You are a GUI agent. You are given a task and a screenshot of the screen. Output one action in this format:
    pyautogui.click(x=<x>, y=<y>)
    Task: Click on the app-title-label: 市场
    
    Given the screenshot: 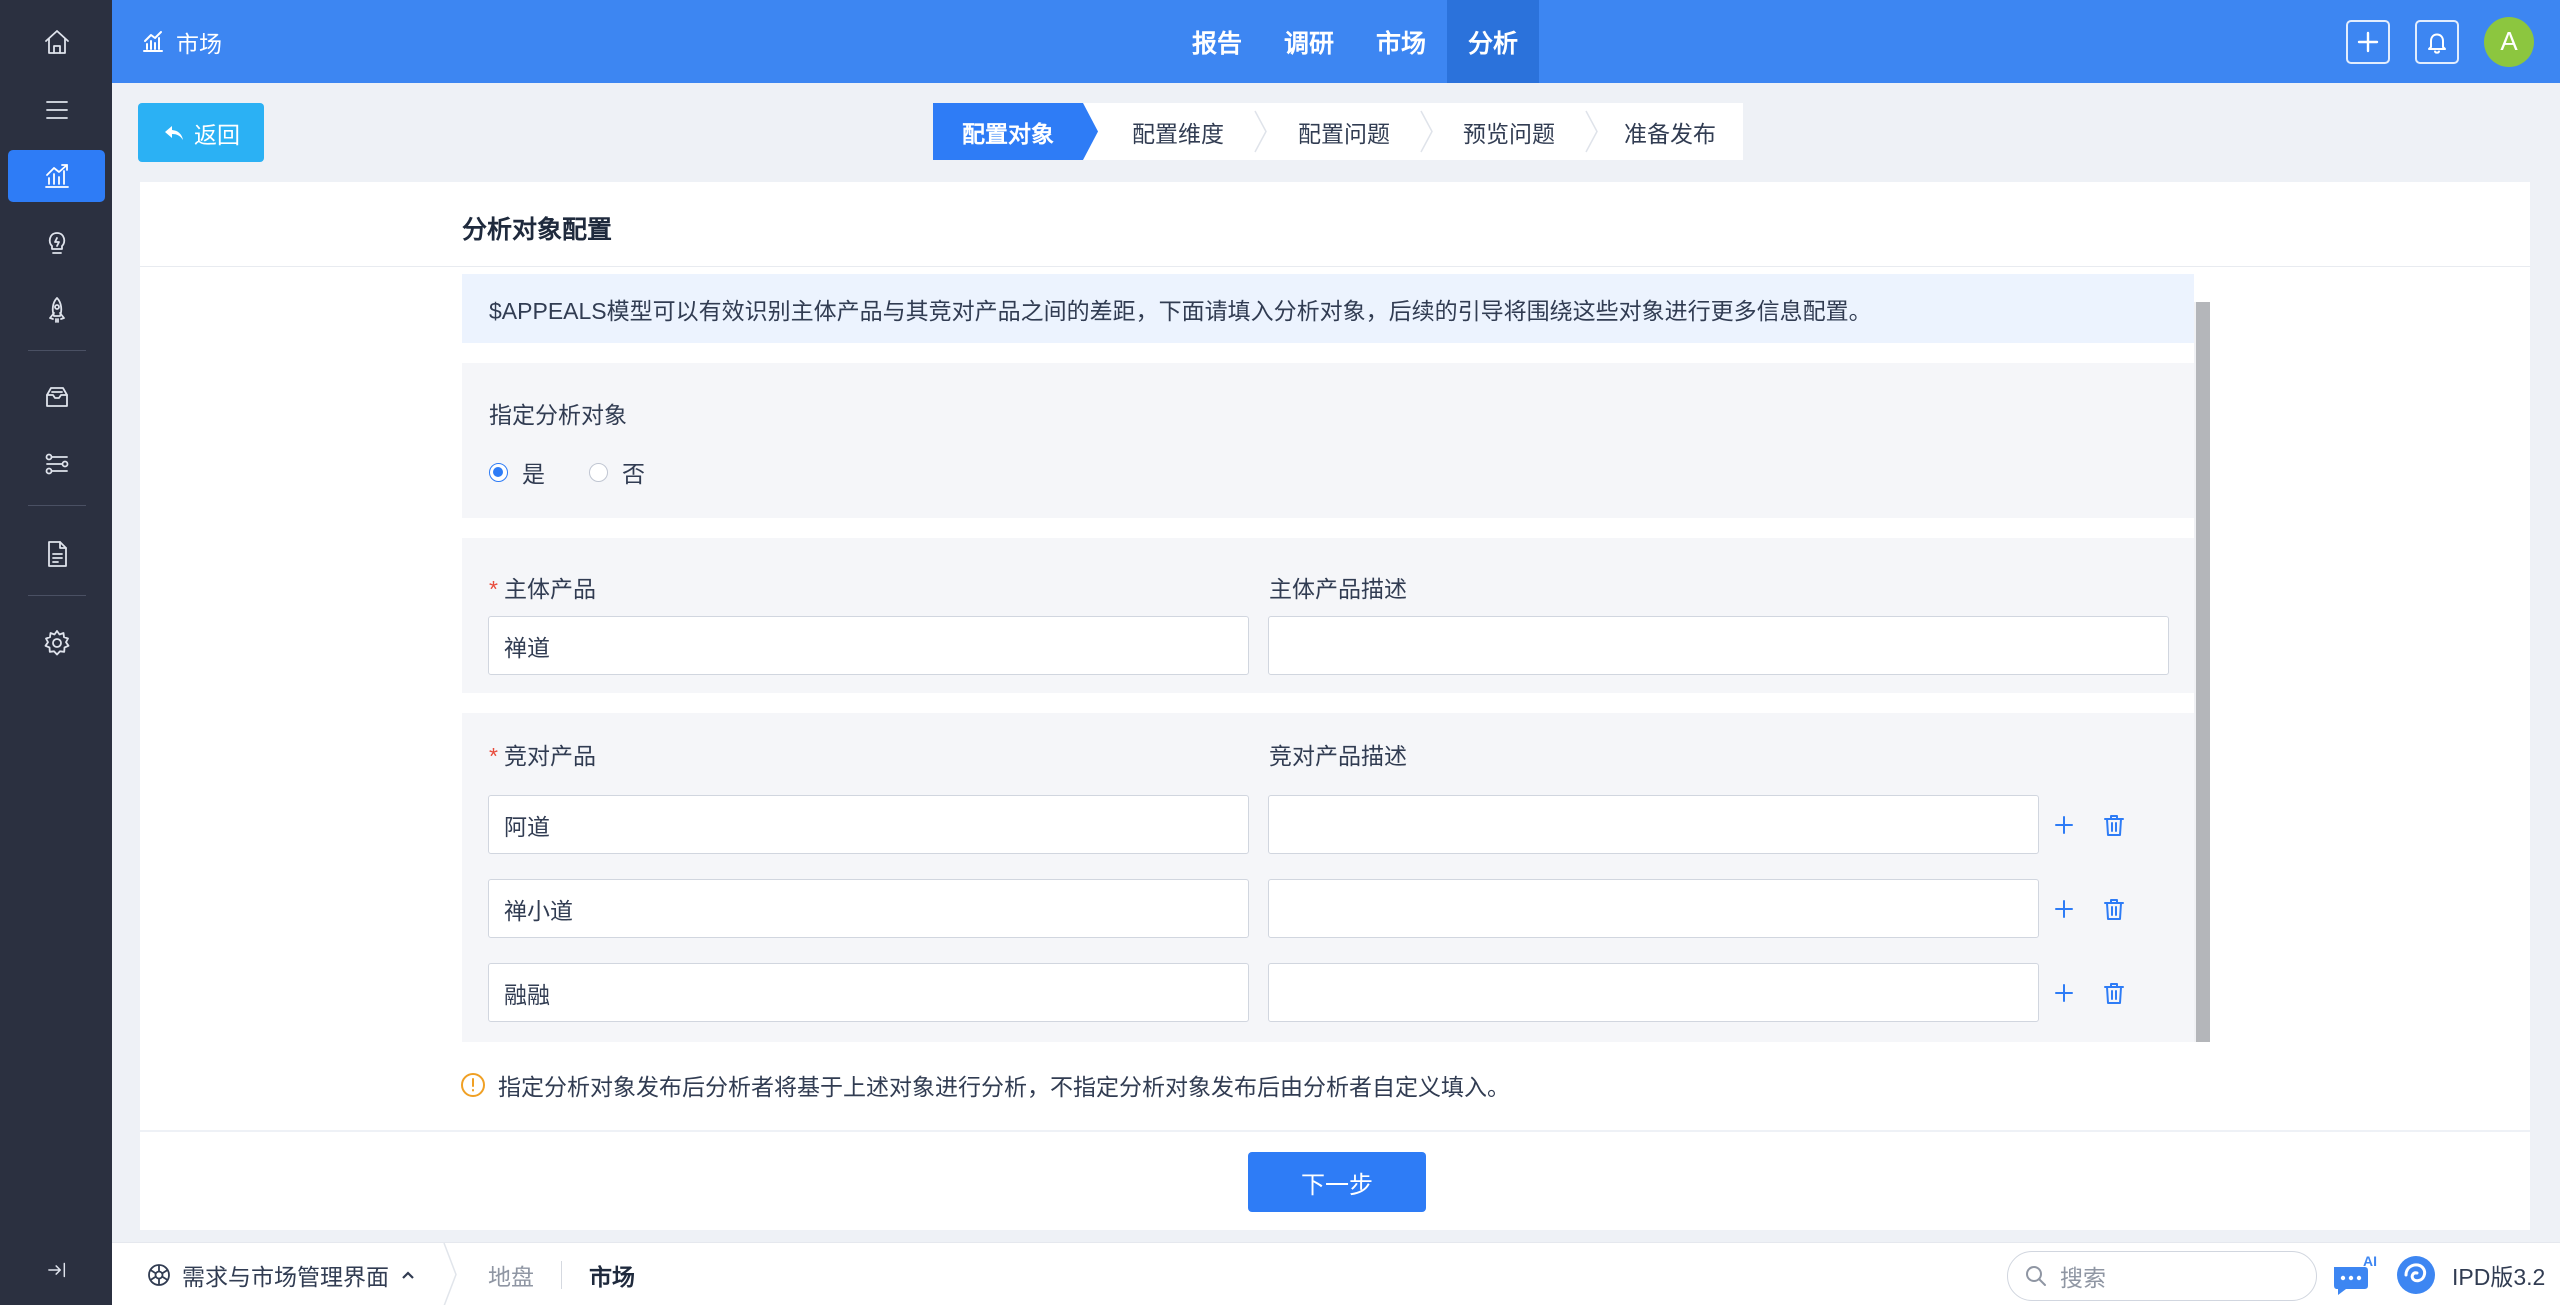 What is the action you would take?
    pyautogui.click(x=199, y=43)
    